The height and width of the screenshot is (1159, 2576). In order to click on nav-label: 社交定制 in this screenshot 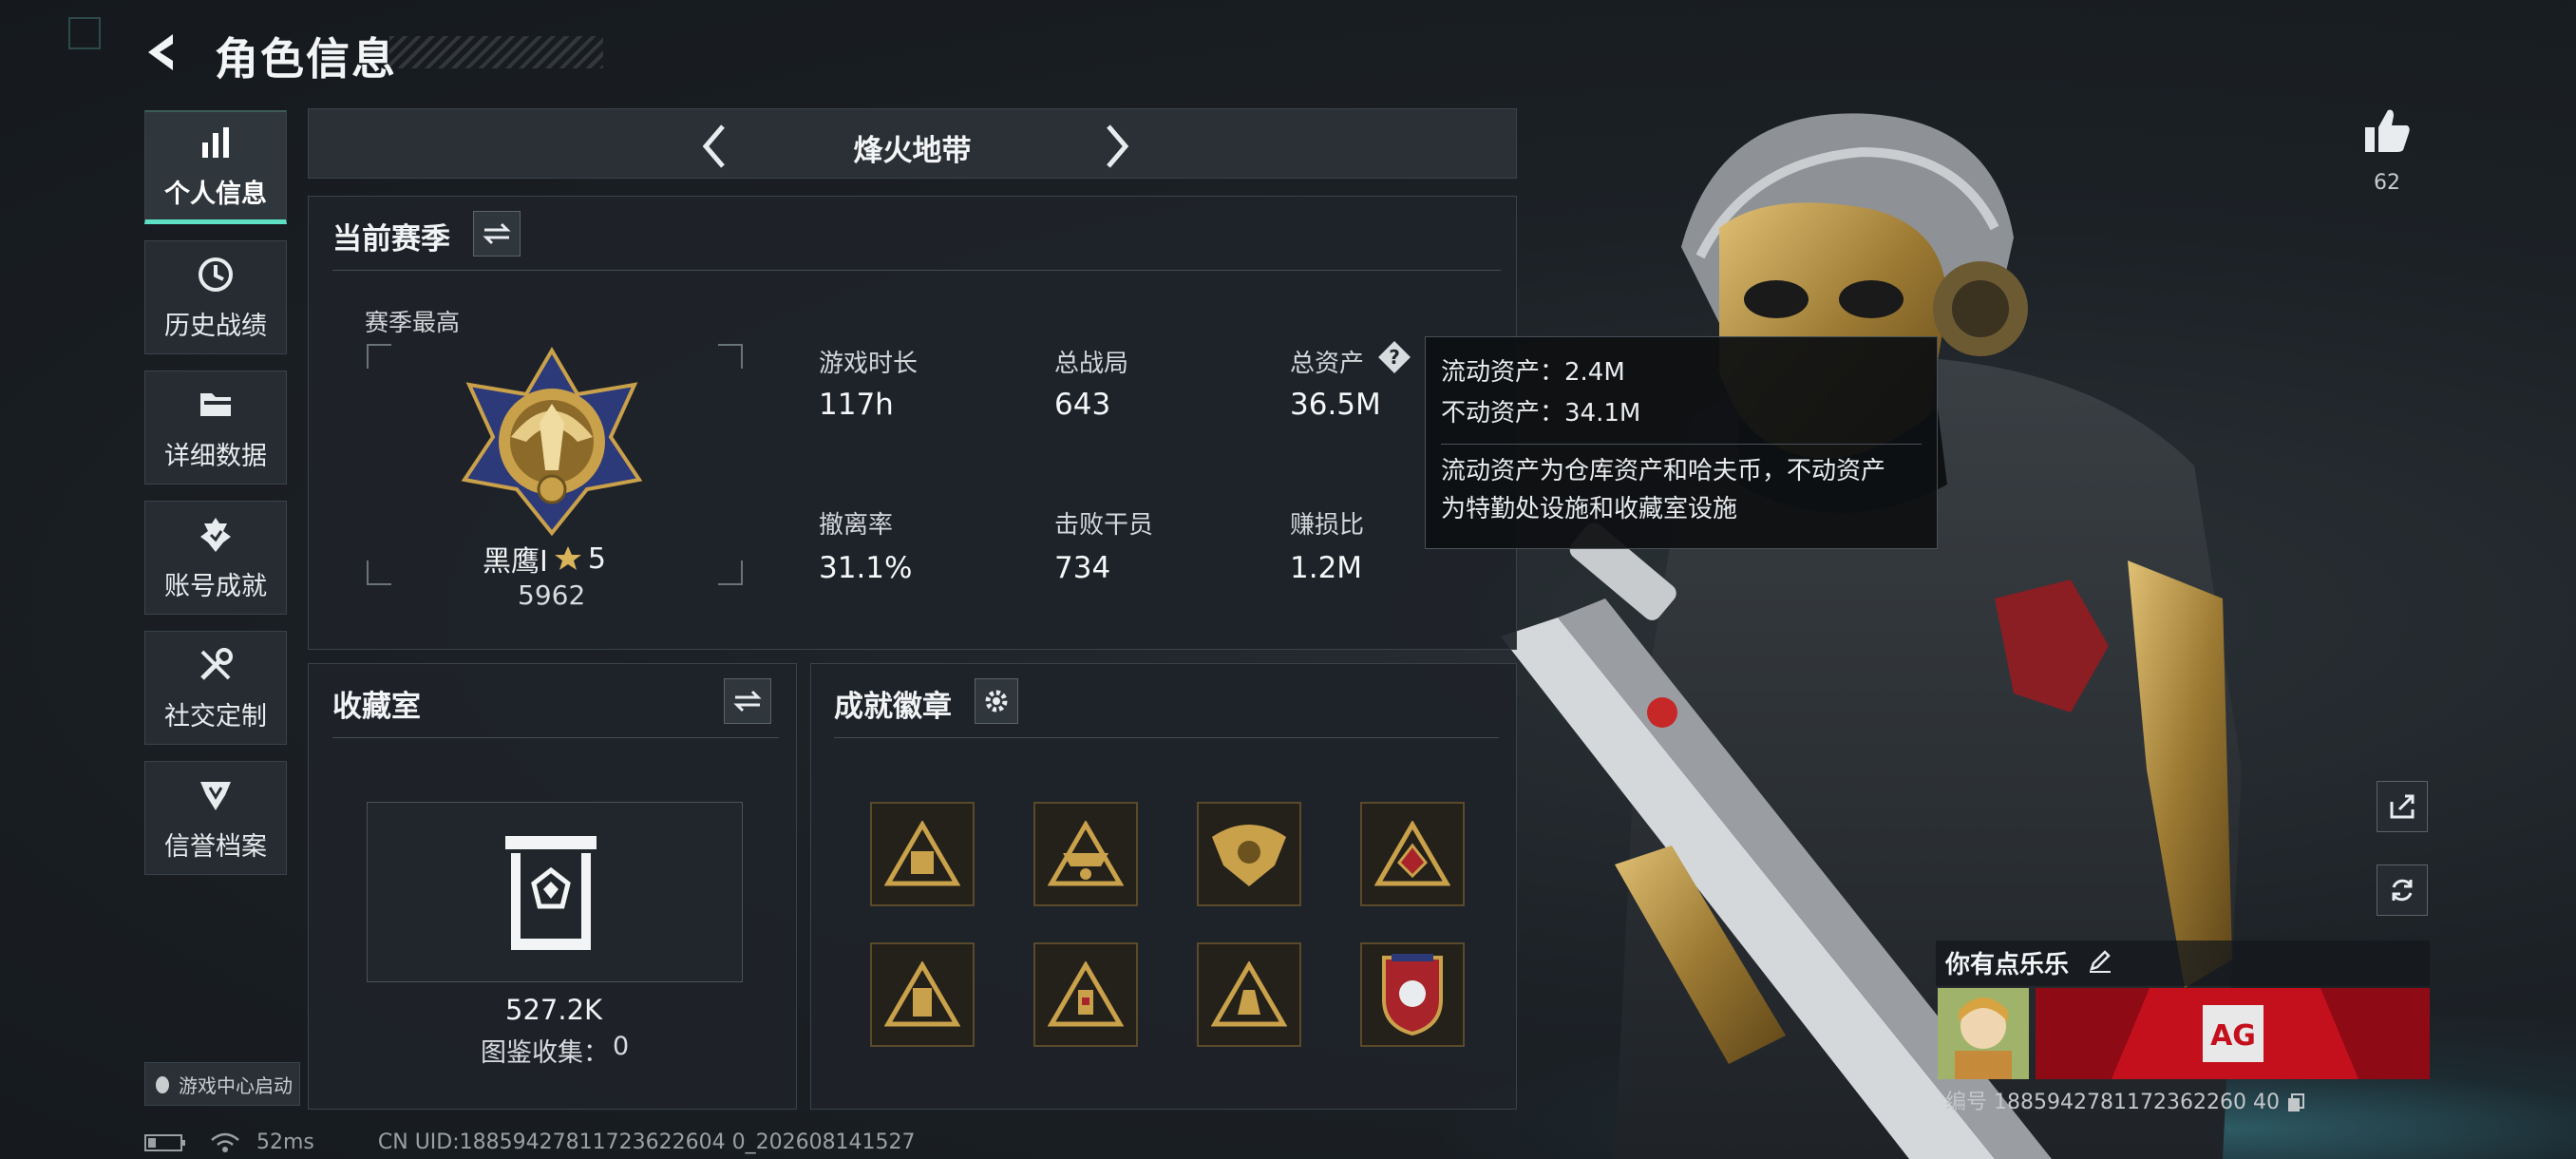, I will do `click(215, 716)`.